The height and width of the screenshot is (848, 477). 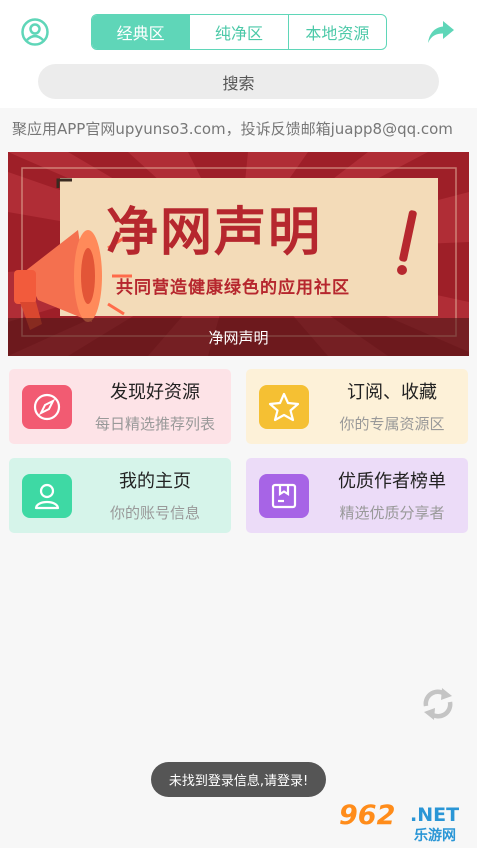 What do you see at coordinates (357, 495) in the screenshot?
I see `card-authors: 优质作者榜单 精选优质分享者` at bounding box center [357, 495].